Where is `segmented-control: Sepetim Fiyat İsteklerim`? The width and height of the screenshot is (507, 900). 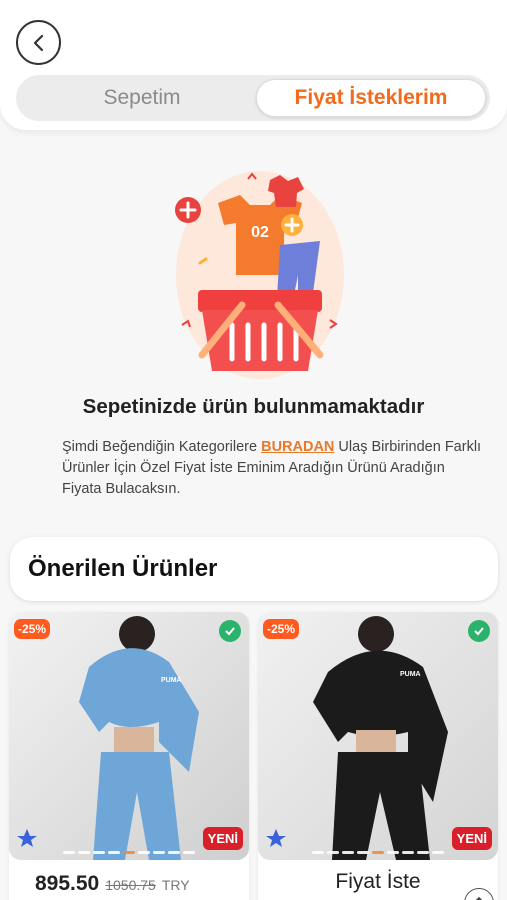
segmented-control: Sepetim Fiyat İsteklerim is located at coordinates (253, 98).